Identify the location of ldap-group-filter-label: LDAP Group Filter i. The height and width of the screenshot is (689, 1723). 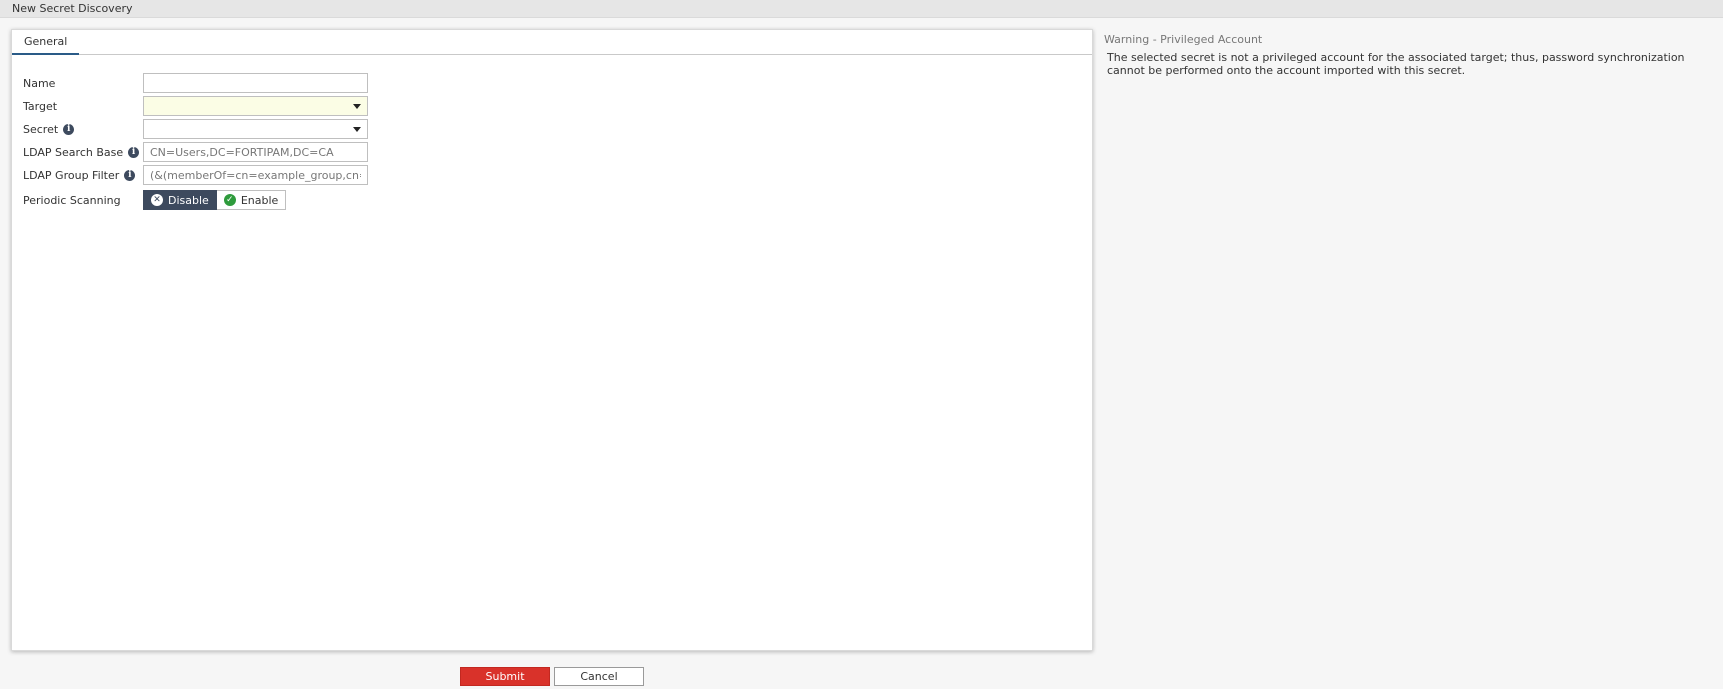
(79, 175).